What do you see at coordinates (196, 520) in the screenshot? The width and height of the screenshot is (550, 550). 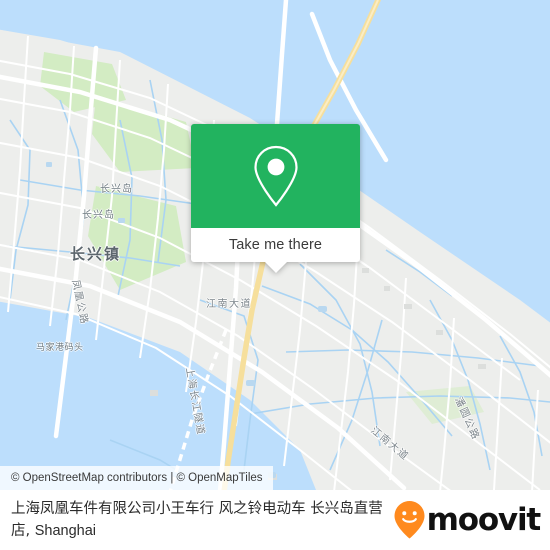 I see `place-title: 上海凤凰车件有限公司小王车行 风之铃电动车 长兴岛直营店, Shanghai` at bounding box center [196, 520].